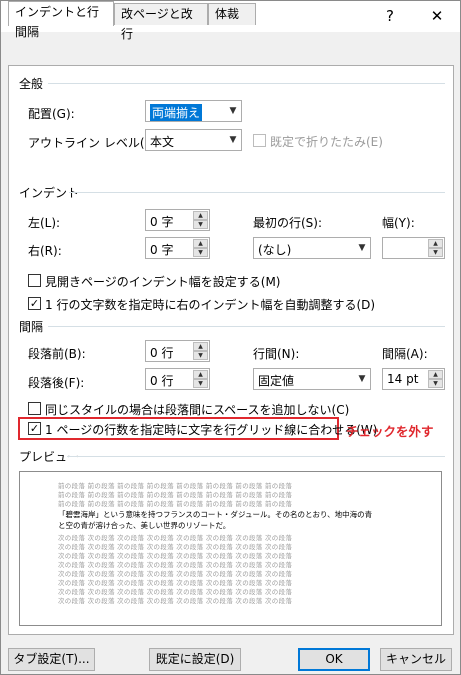 The image size is (461, 675). I want to click on tab-line-page-breaks: 改ページと改行, so click(161, 22).